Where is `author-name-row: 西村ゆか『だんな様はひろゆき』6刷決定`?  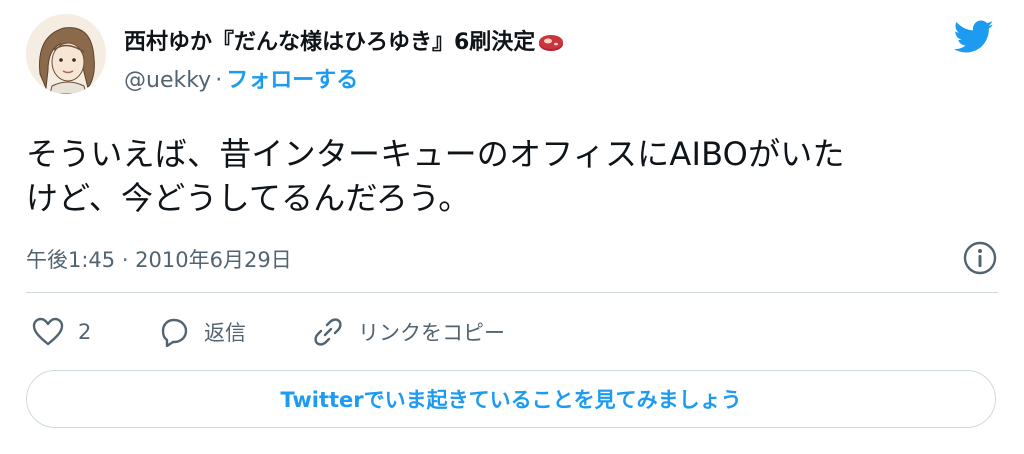
author-name-row: 西村ゆか『だんな様はひろゆき』6刷決定 is located at coordinates (344, 40).